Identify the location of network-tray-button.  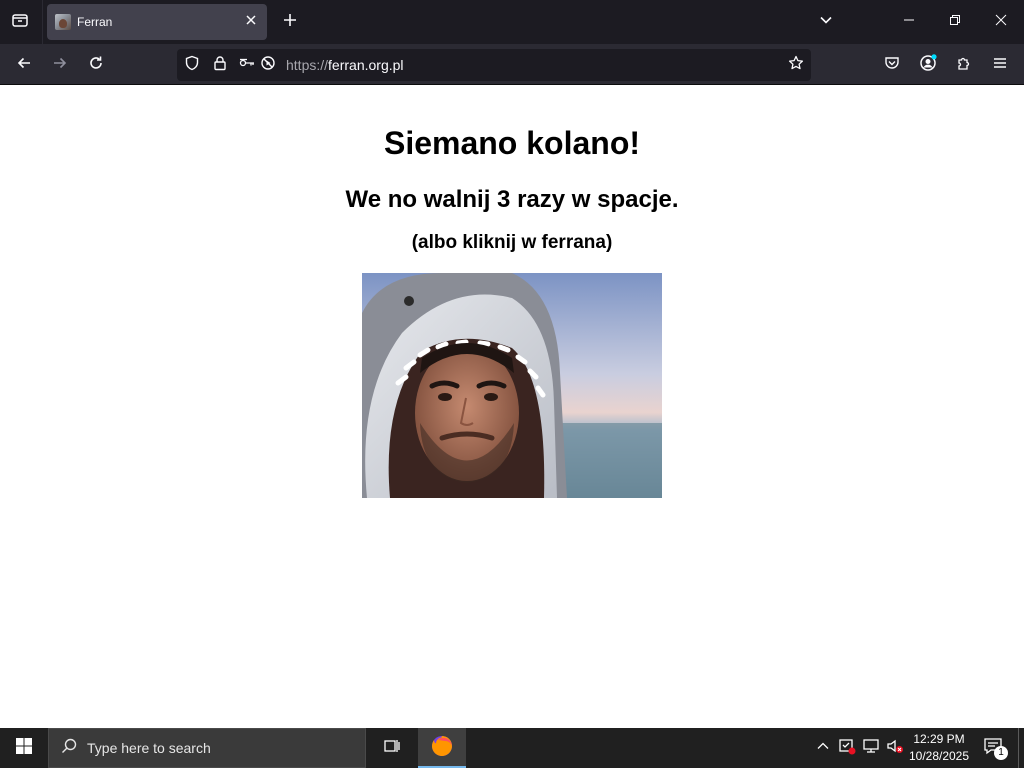
(871, 748).